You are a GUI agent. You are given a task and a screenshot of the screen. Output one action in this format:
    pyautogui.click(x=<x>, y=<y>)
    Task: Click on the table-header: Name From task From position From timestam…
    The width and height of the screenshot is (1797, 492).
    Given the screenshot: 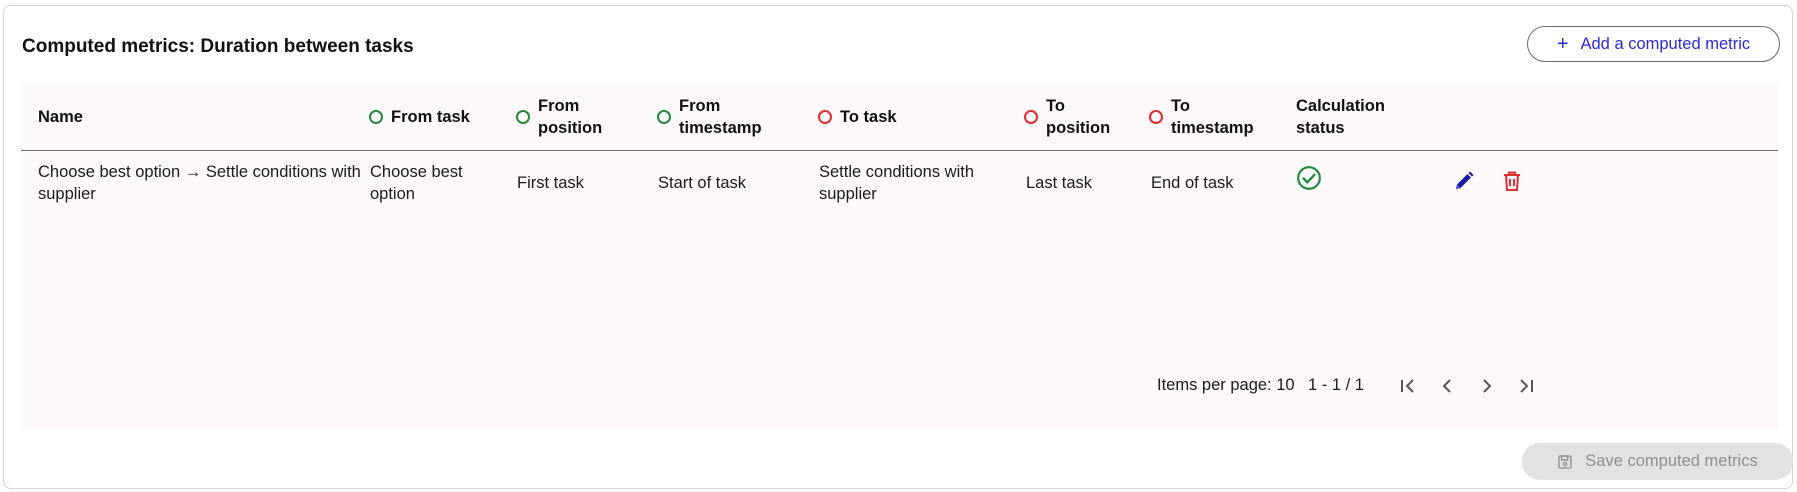 What is the action you would take?
    pyautogui.click(x=899, y=117)
    